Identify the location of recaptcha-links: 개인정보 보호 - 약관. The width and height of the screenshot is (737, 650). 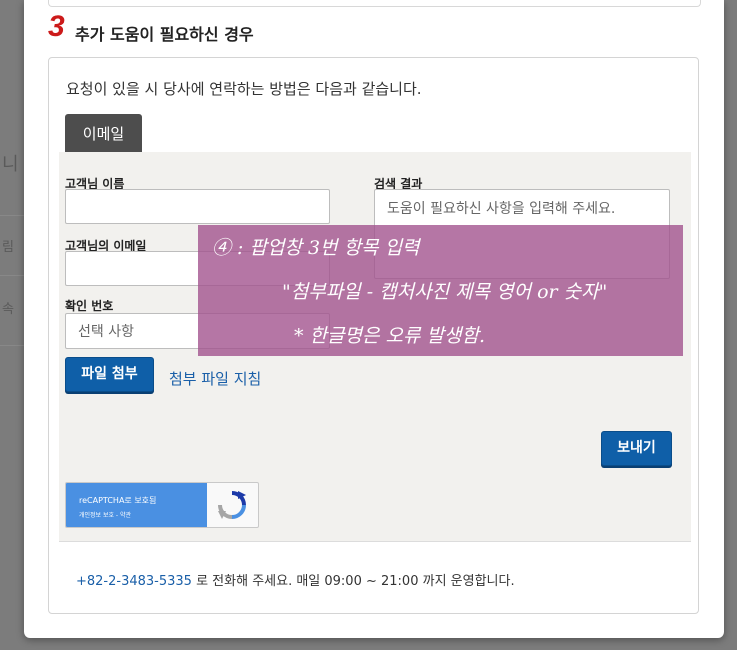
(105, 514).